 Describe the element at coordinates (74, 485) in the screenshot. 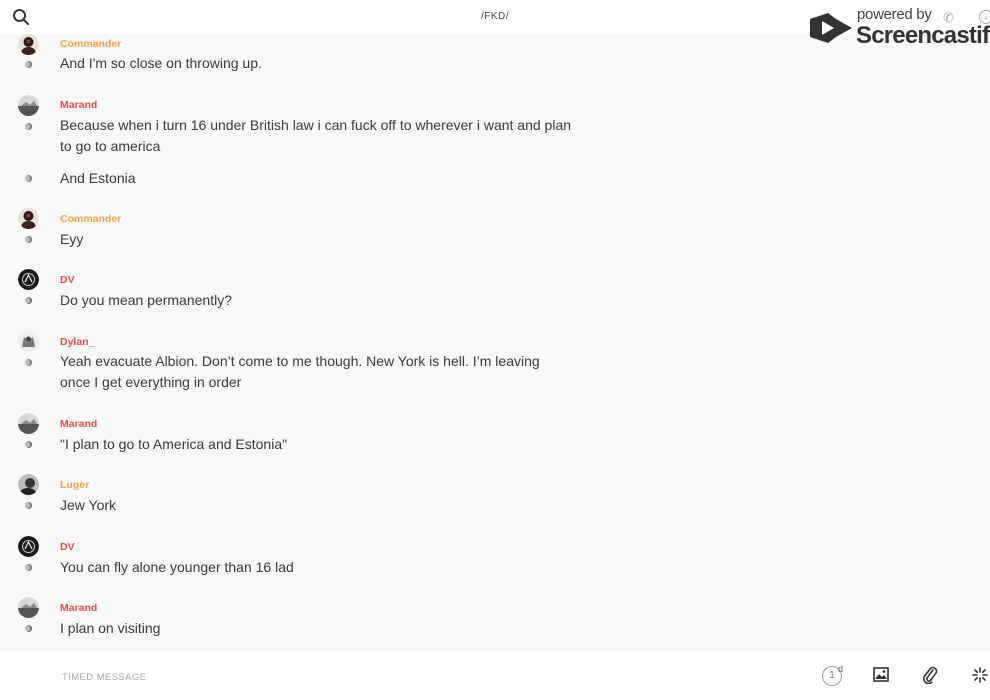

I see `message-author: Luger` at that location.